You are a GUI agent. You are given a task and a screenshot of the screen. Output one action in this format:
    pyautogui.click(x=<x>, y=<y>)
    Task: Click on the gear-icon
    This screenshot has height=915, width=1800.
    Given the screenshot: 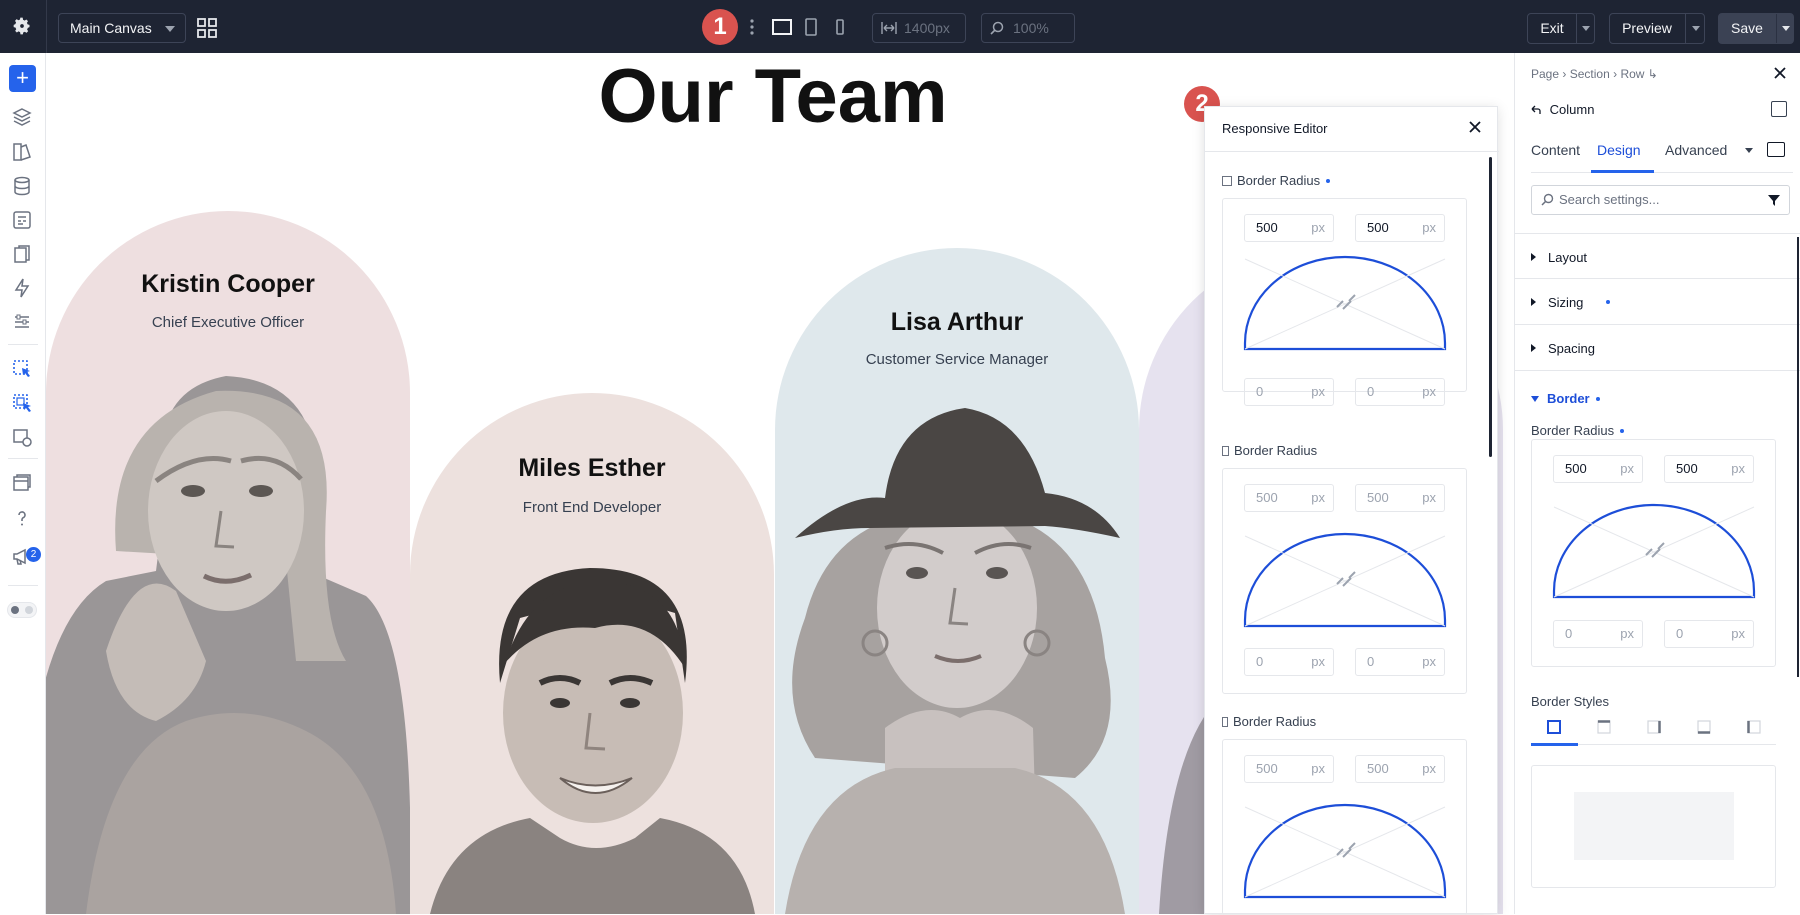 What is the action you would take?
    pyautogui.click(x=22, y=26)
    